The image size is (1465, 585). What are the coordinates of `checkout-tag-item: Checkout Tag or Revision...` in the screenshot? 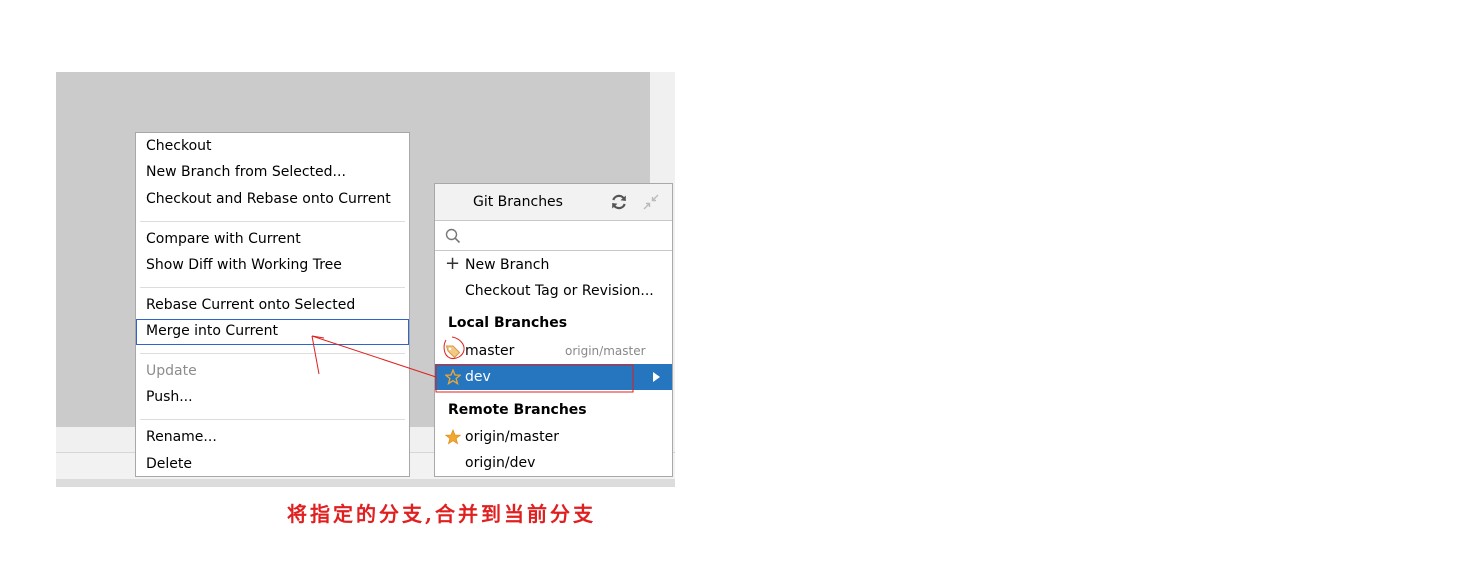 It's located at (553, 291).